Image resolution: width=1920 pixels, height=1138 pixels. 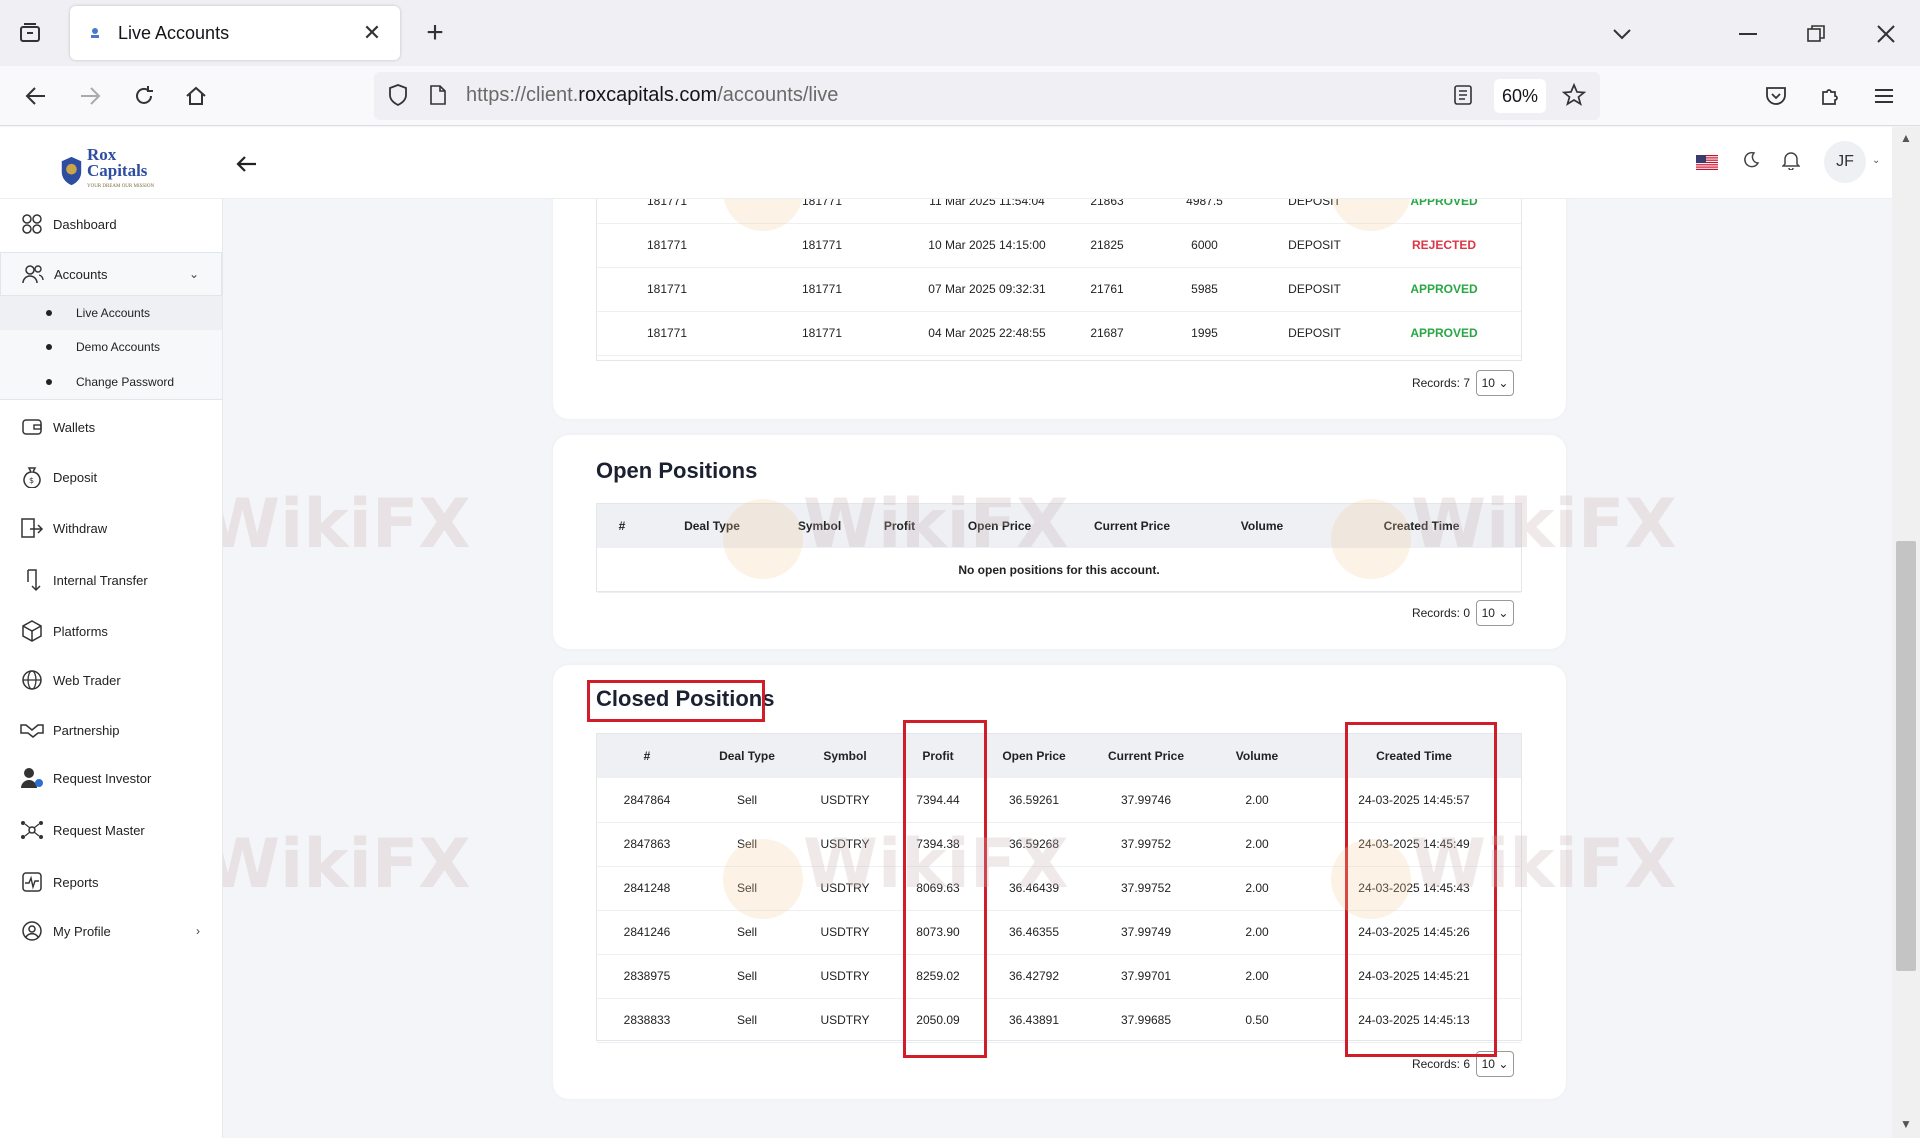 What do you see at coordinates (647, 1020) in the screenshot?
I see `table-cell: 2838833` at bounding box center [647, 1020].